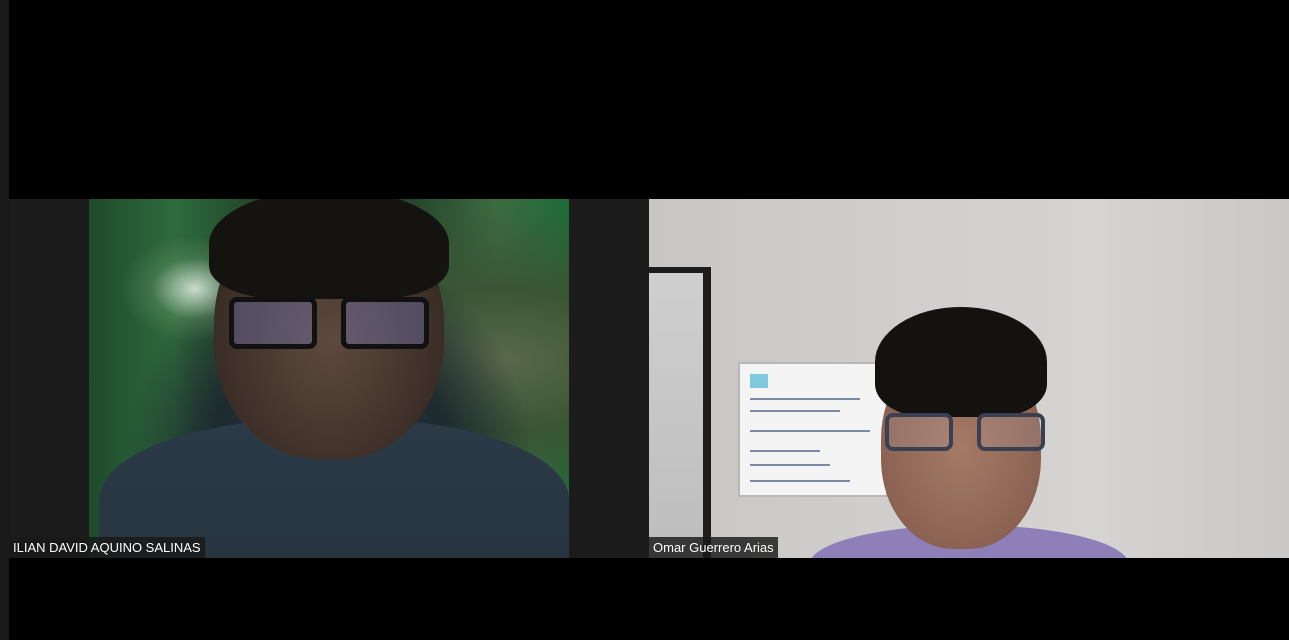 This screenshot has height=640, width=1289. Describe the element at coordinates (965, 434) in the screenshot. I see `participant-2-glasses` at that location.